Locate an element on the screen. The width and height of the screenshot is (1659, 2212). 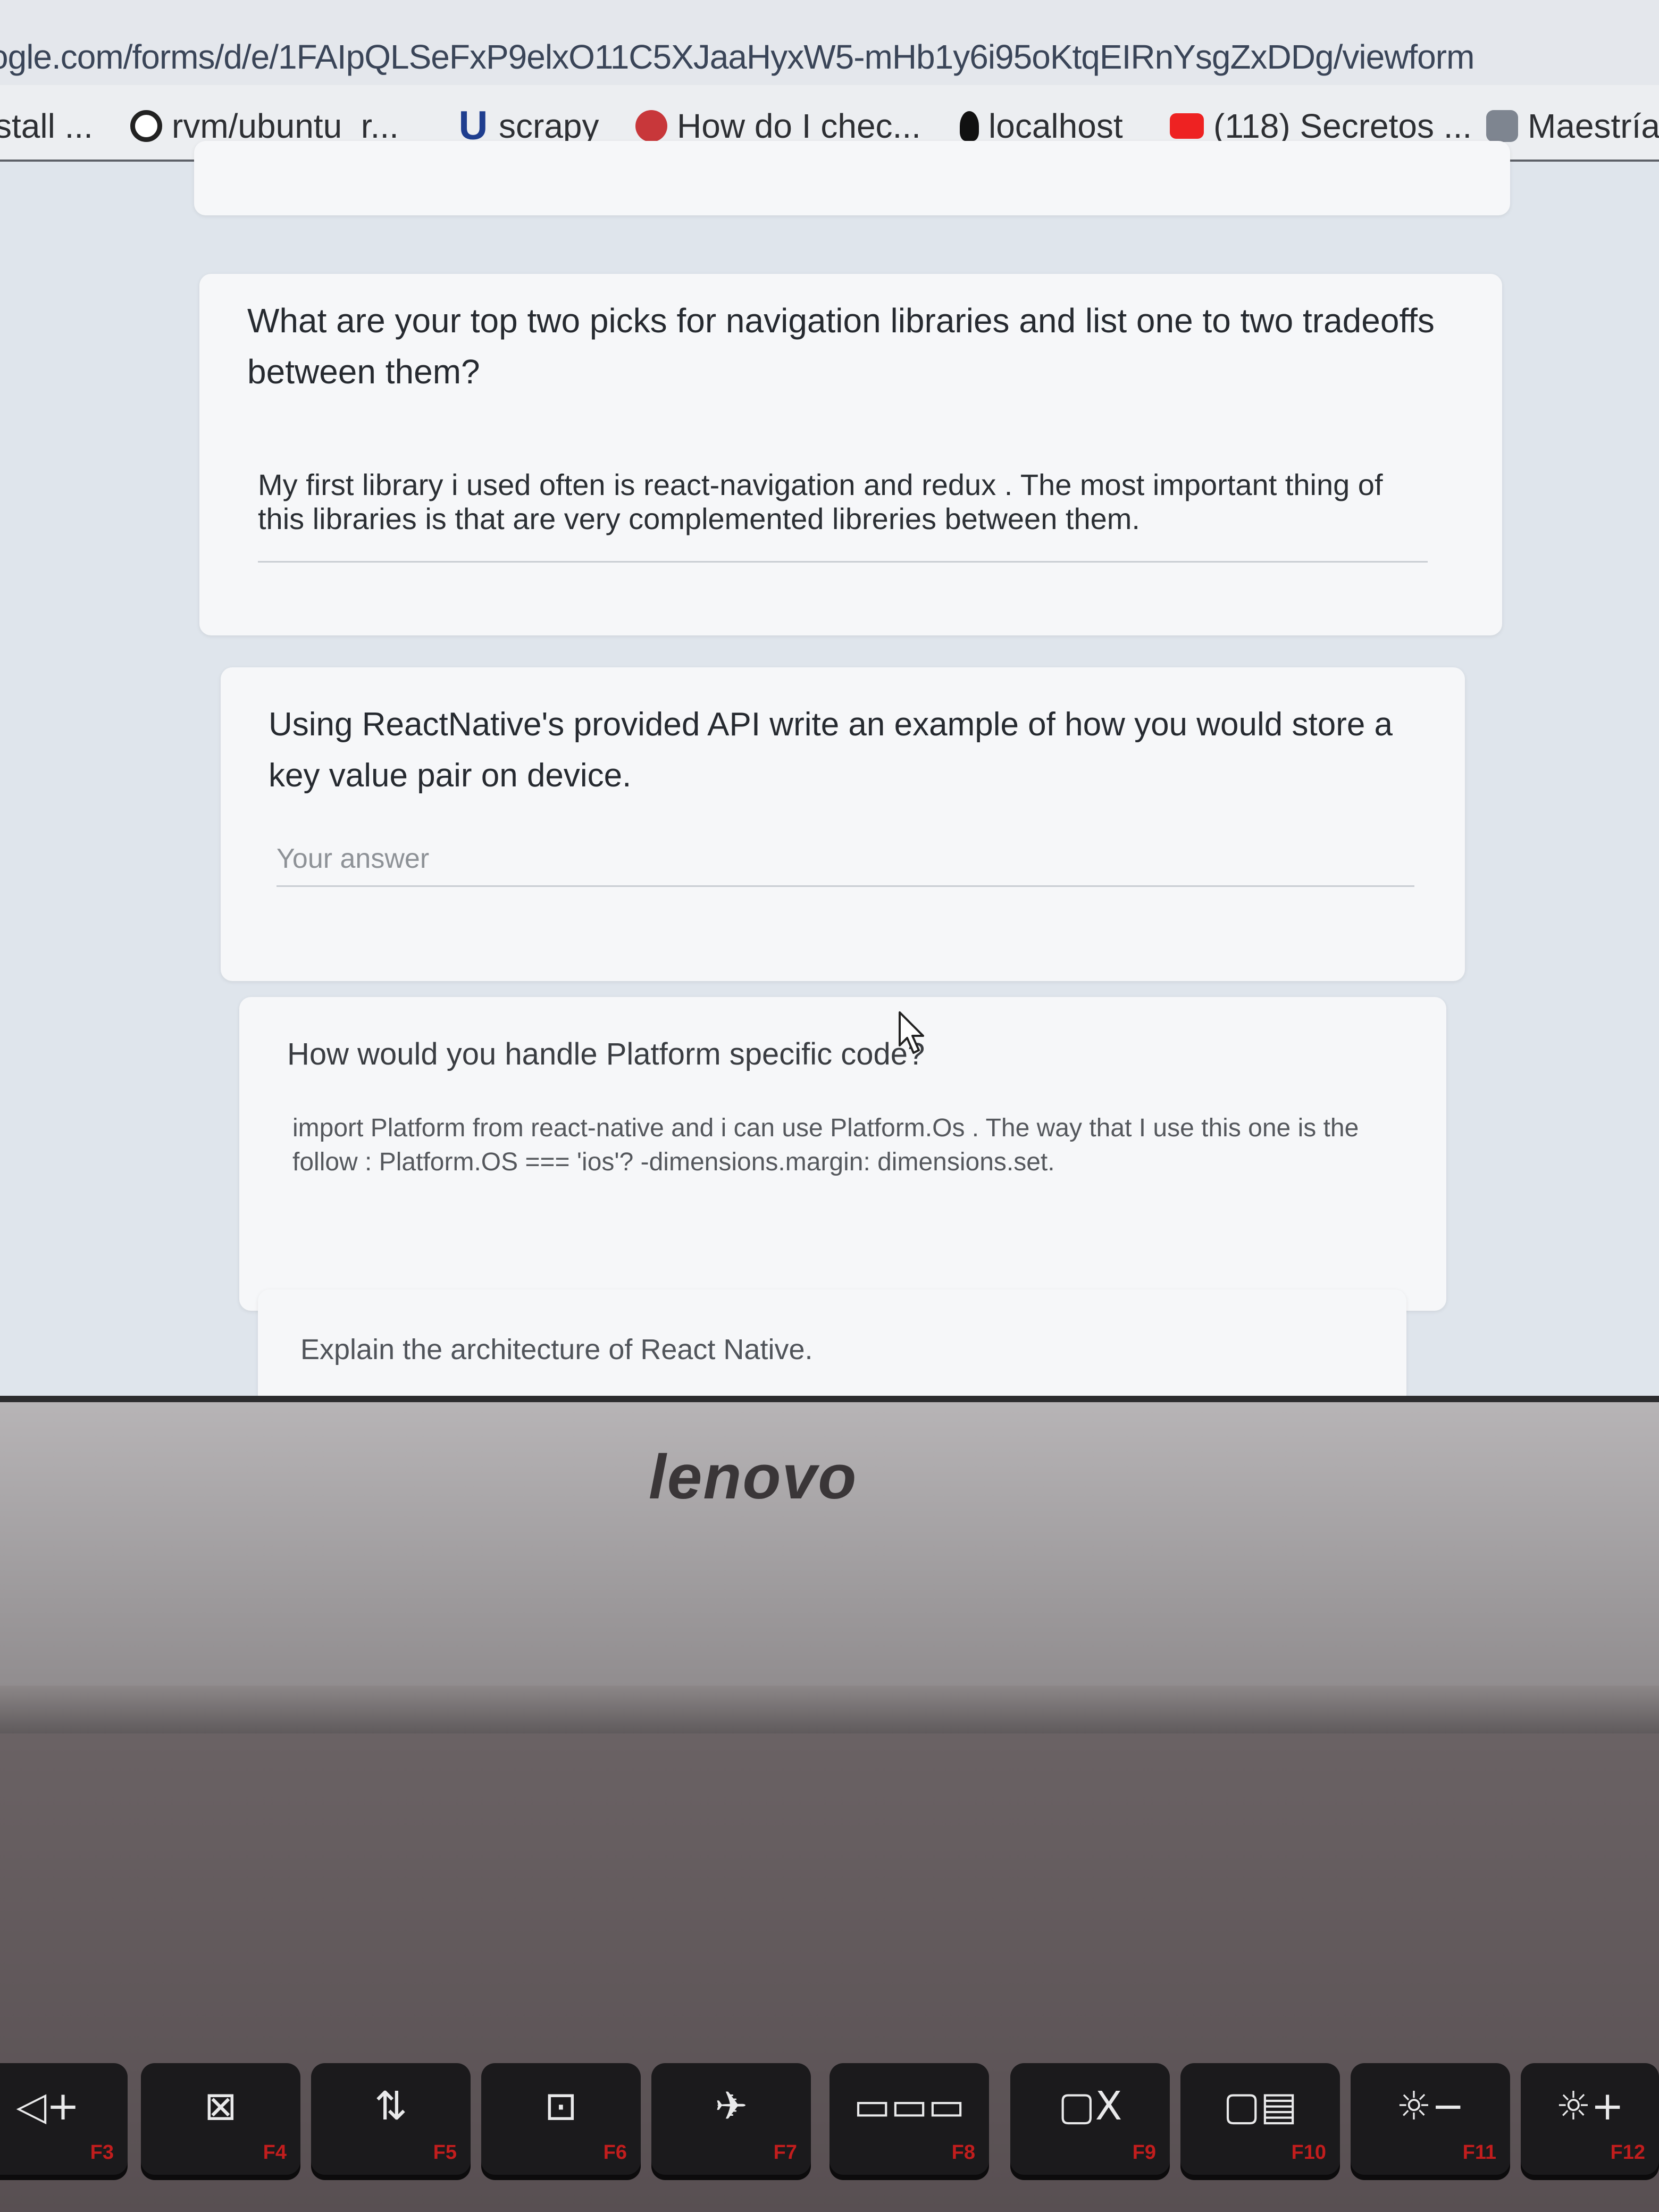
bookmark-label: localhost is located at coordinates (1055, 126).